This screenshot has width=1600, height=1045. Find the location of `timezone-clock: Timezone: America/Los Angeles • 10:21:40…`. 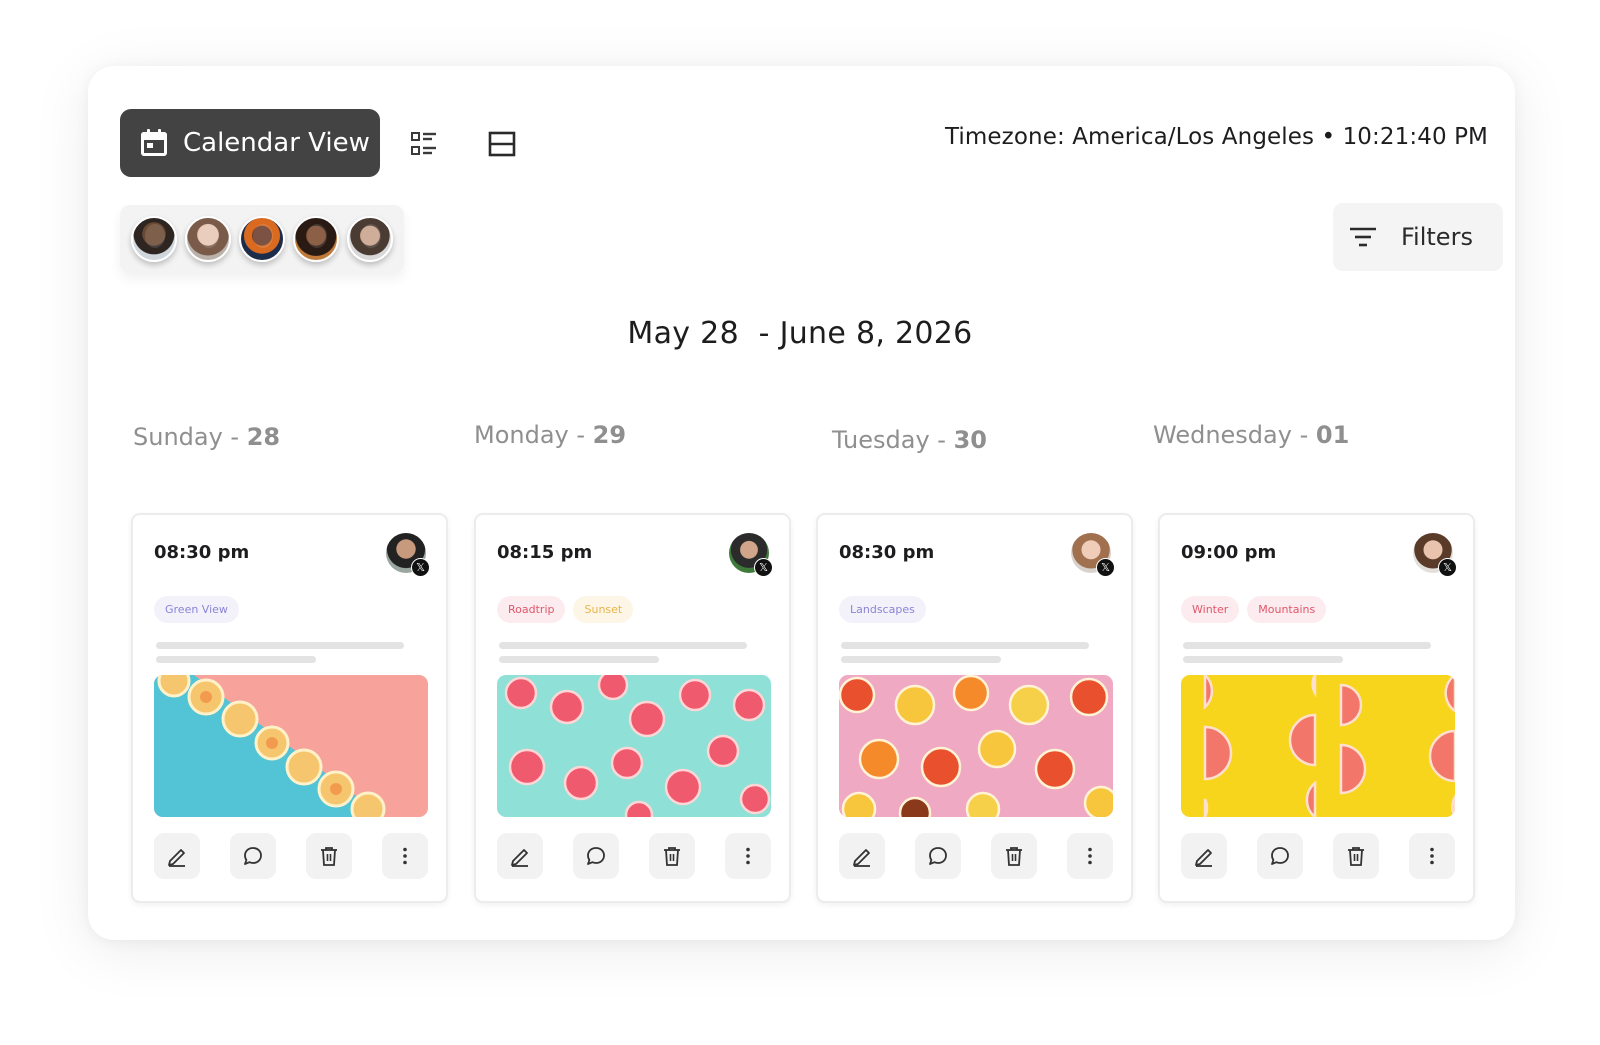

timezone-clock: Timezone: America/Los Angeles • 10:21:40… is located at coordinates (1216, 137).